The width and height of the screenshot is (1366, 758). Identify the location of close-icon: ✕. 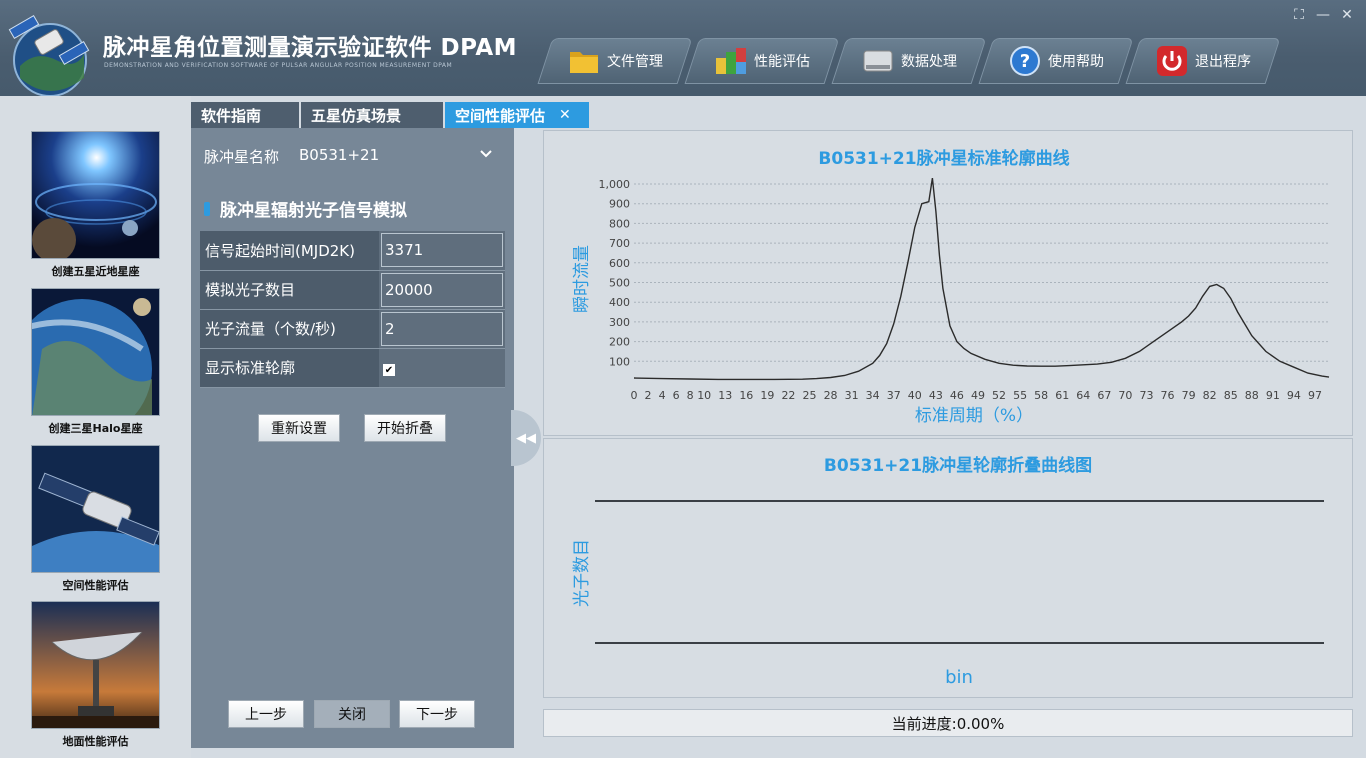
(1347, 15).